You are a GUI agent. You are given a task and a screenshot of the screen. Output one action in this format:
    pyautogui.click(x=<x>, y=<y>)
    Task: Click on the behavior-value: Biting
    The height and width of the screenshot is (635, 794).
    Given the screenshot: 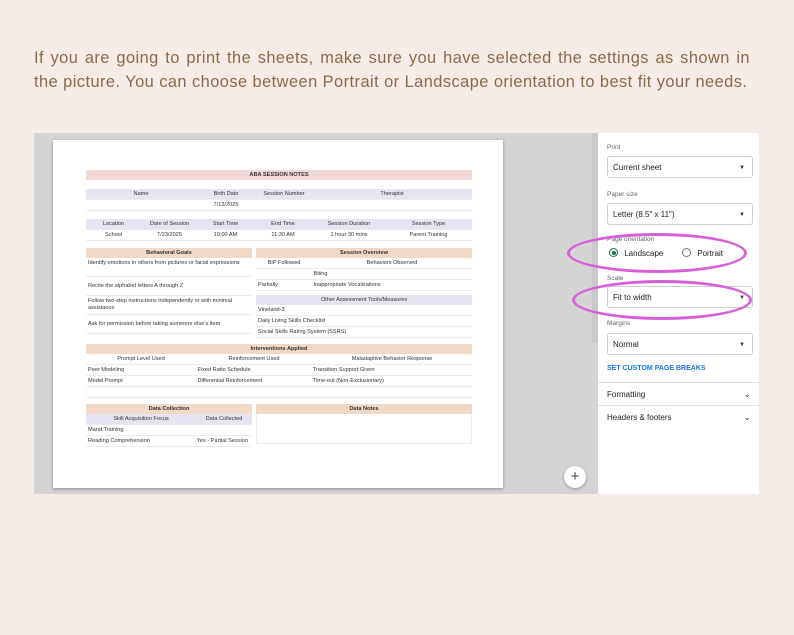 What is the action you would take?
    pyautogui.click(x=320, y=274)
    